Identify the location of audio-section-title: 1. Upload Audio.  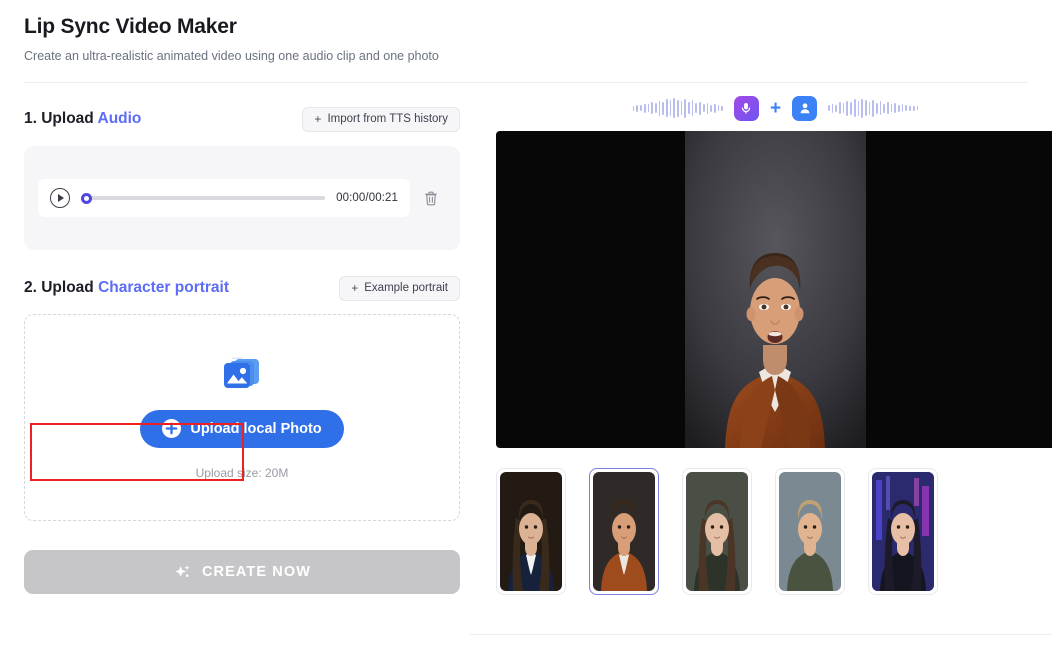
(82, 119).